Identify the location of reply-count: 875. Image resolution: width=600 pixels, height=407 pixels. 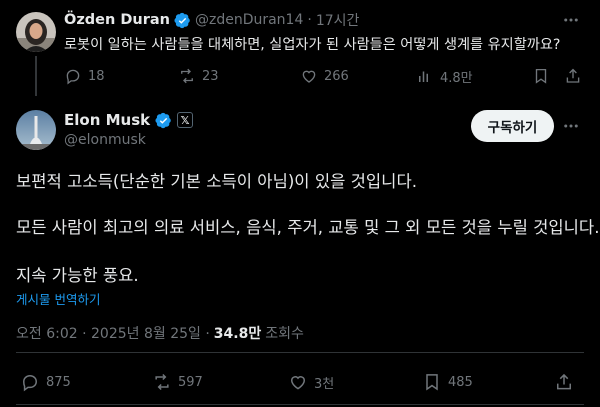
(58, 382).